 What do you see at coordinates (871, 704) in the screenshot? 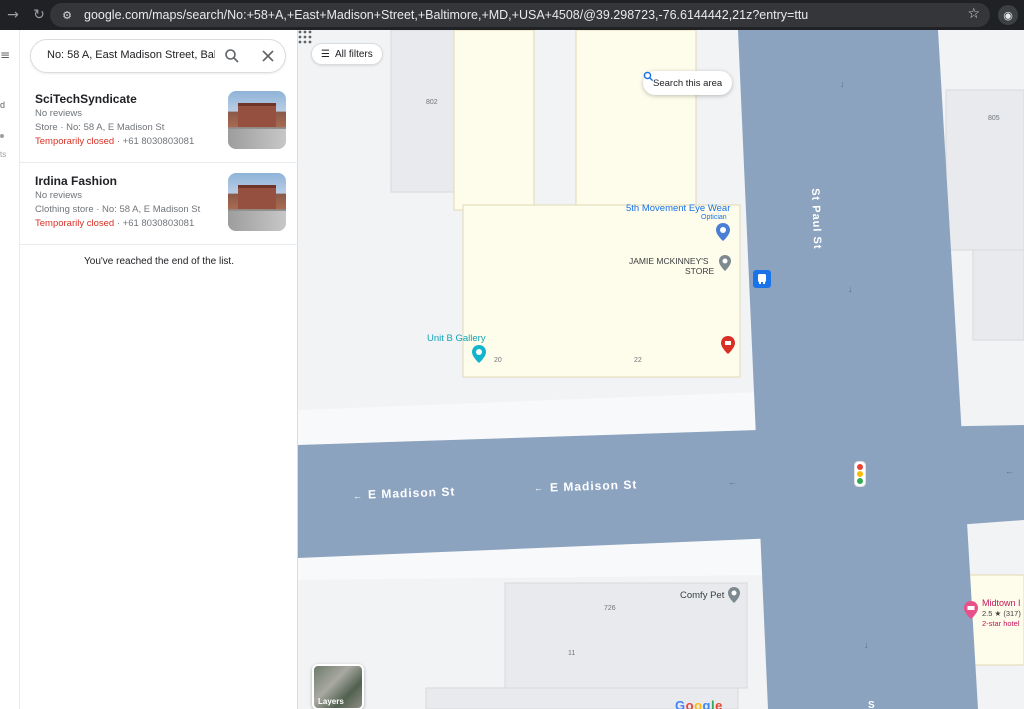
I see `street-label: S` at bounding box center [871, 704].